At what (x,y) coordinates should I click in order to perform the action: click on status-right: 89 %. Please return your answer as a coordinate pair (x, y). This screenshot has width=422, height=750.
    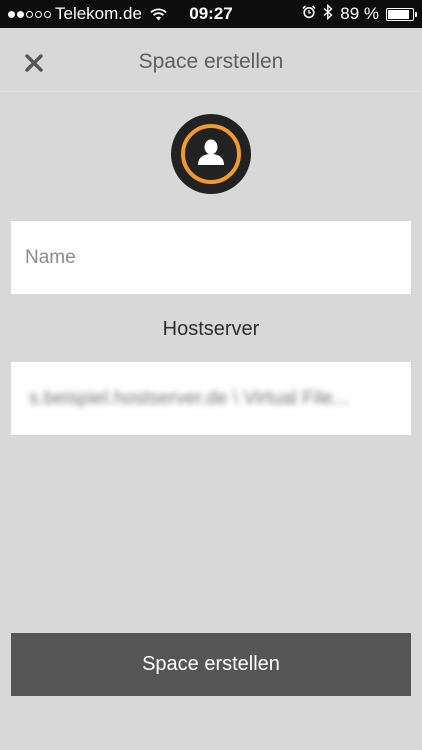
    Looking at the image, I should click on (359, 14).